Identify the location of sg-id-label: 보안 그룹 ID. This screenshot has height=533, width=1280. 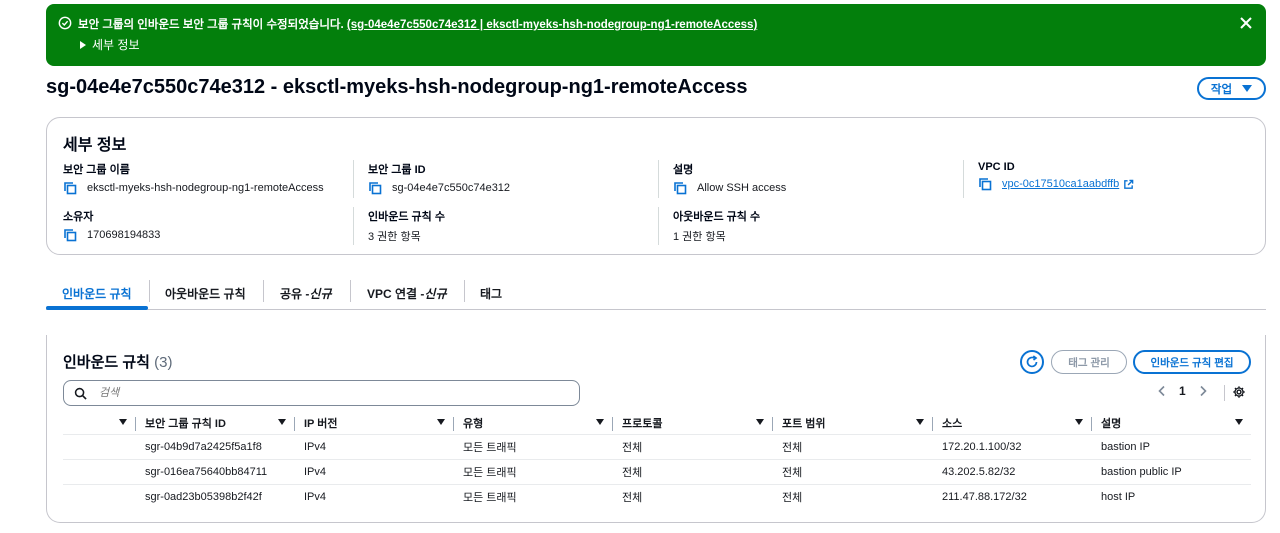
(397, 170).